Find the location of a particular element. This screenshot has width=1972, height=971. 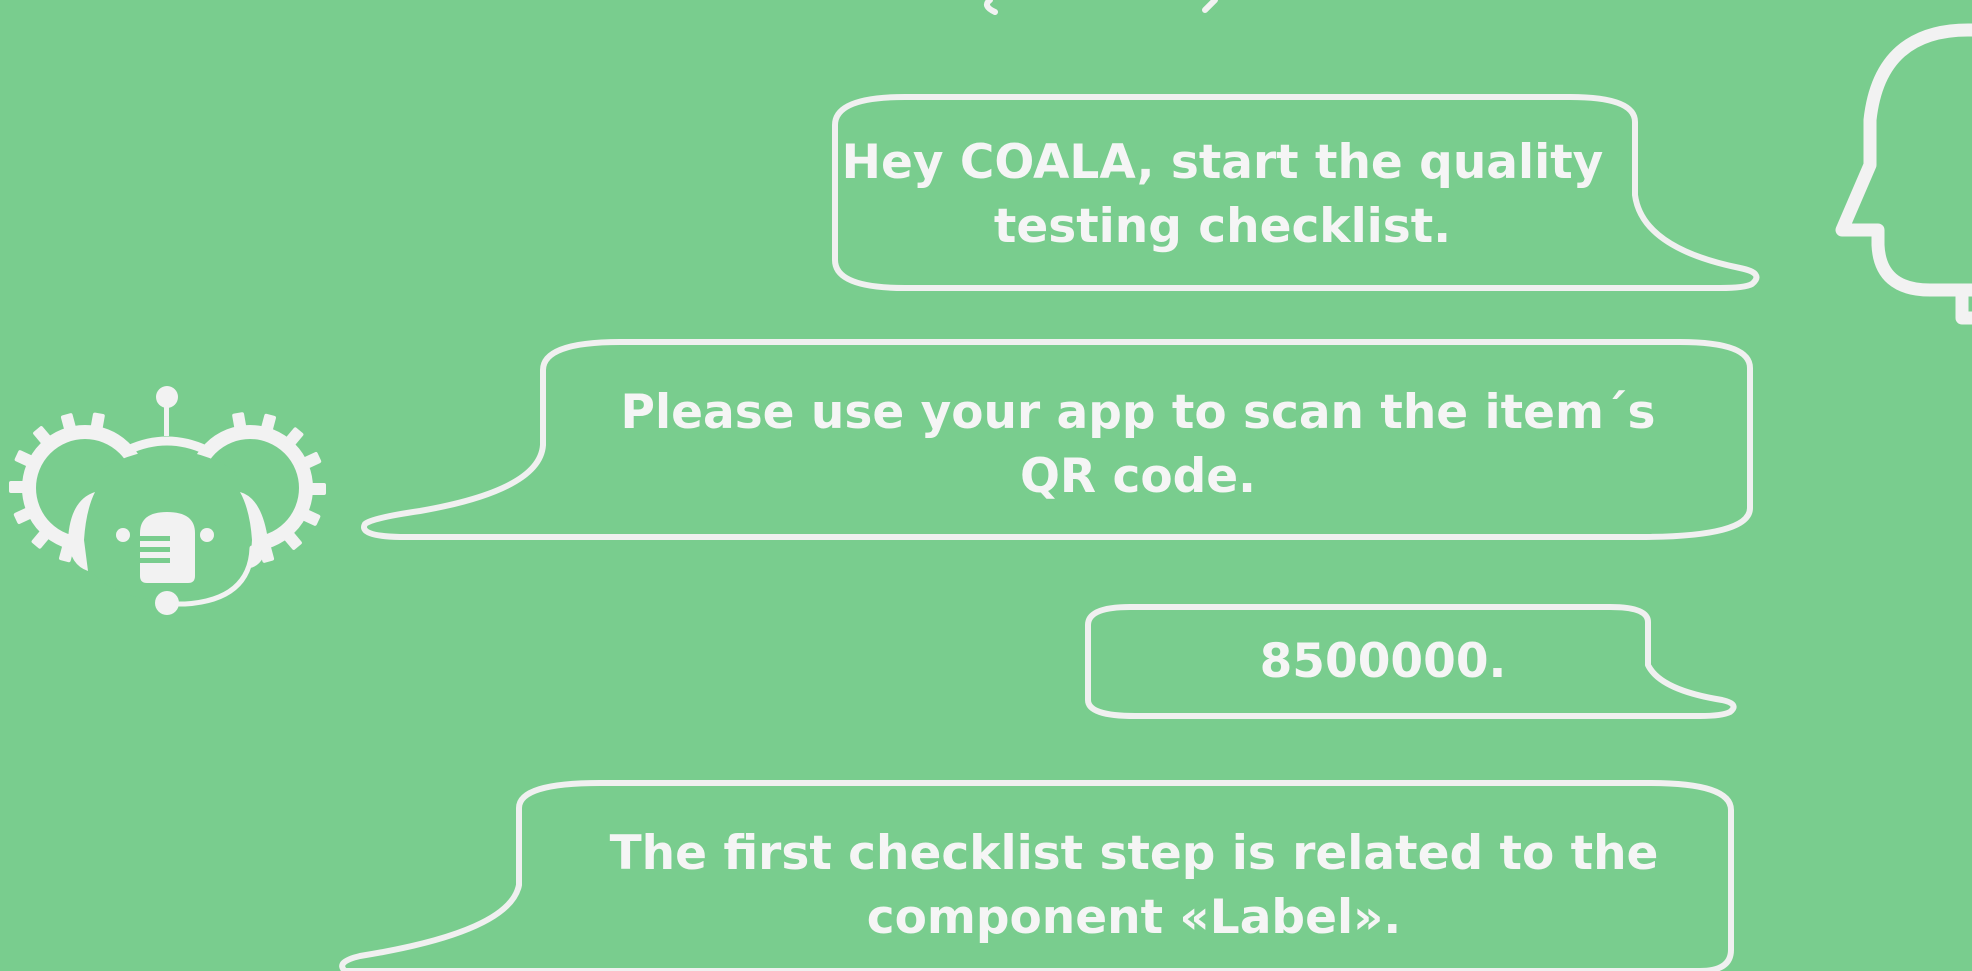

human-head-icon is located at coordinates (1903, 174).